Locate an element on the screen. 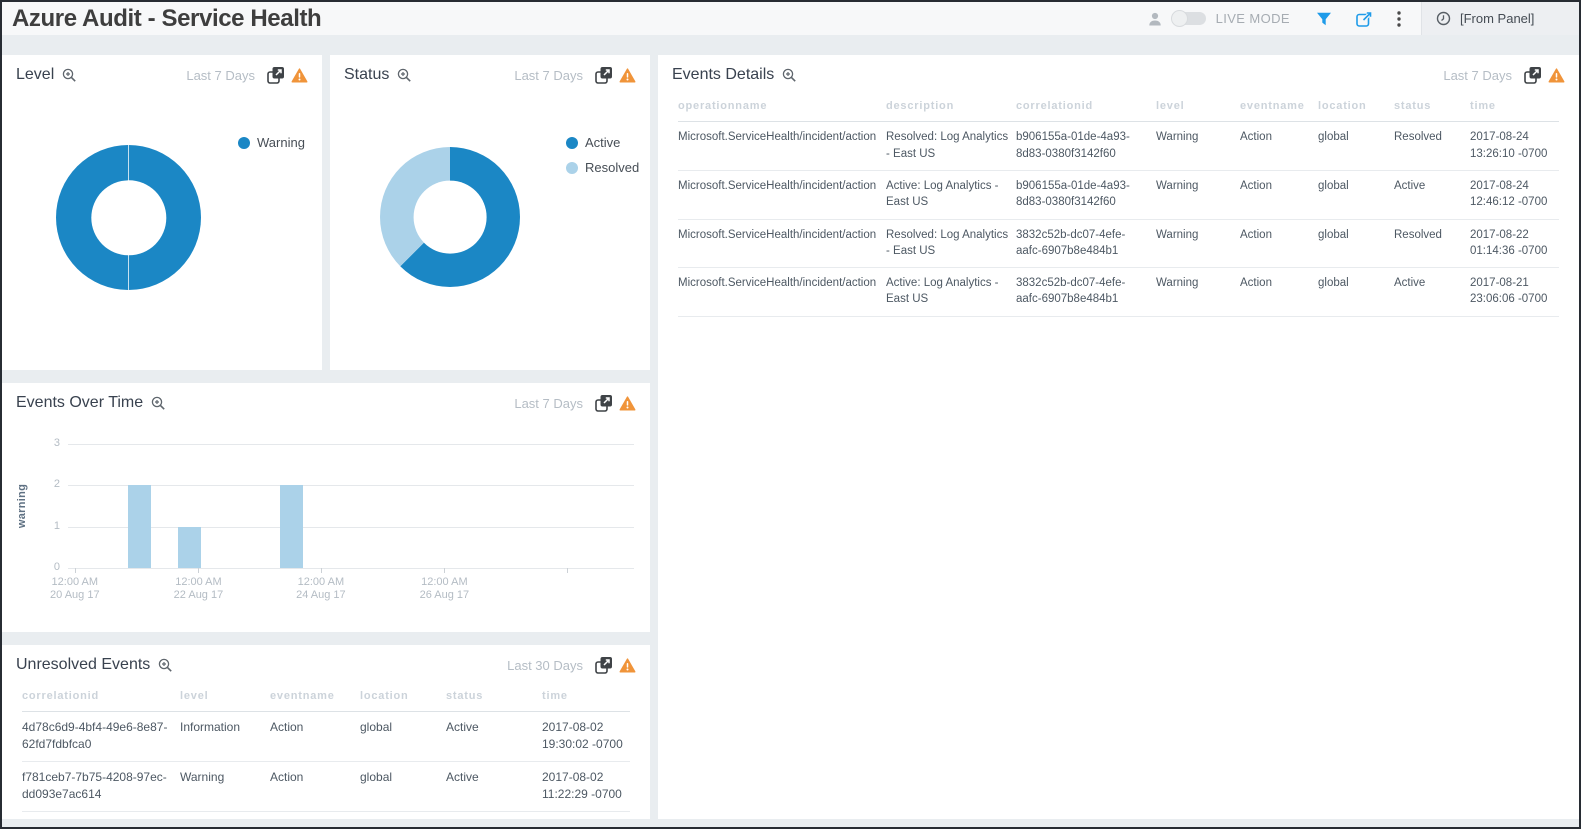 The image size is (1581, 829). table-cell: 3832c52b-dc07-4efe-aafc-6907b8e484b1 is located at coordinates (1071, 291).